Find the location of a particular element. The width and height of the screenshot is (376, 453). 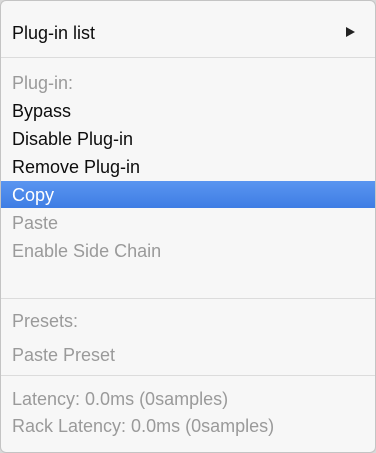

menu-item-rack-latency: Rack Latency: 0.0ms (0samples) is located at coordinates (188, 425).